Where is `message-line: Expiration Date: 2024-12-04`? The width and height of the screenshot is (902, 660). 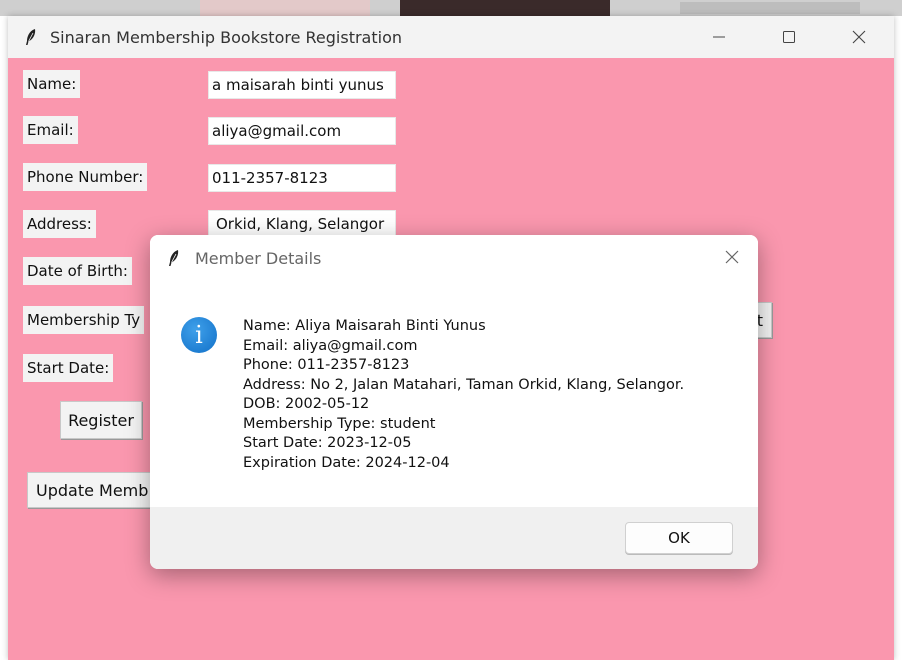
message-line: Expiration Date: 2024-12-04 is located at coordinates (346, 462).